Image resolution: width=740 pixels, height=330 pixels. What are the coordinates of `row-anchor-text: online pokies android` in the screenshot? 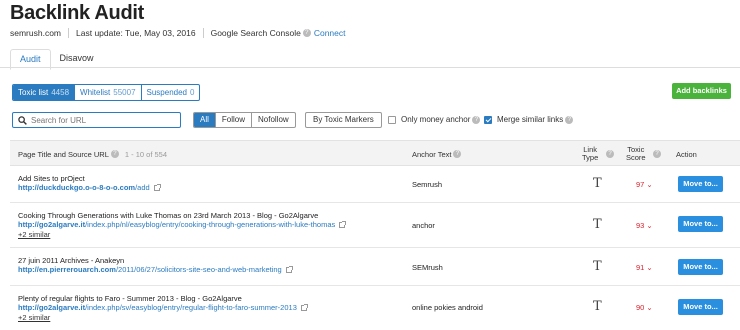 It's located at (447, 307).